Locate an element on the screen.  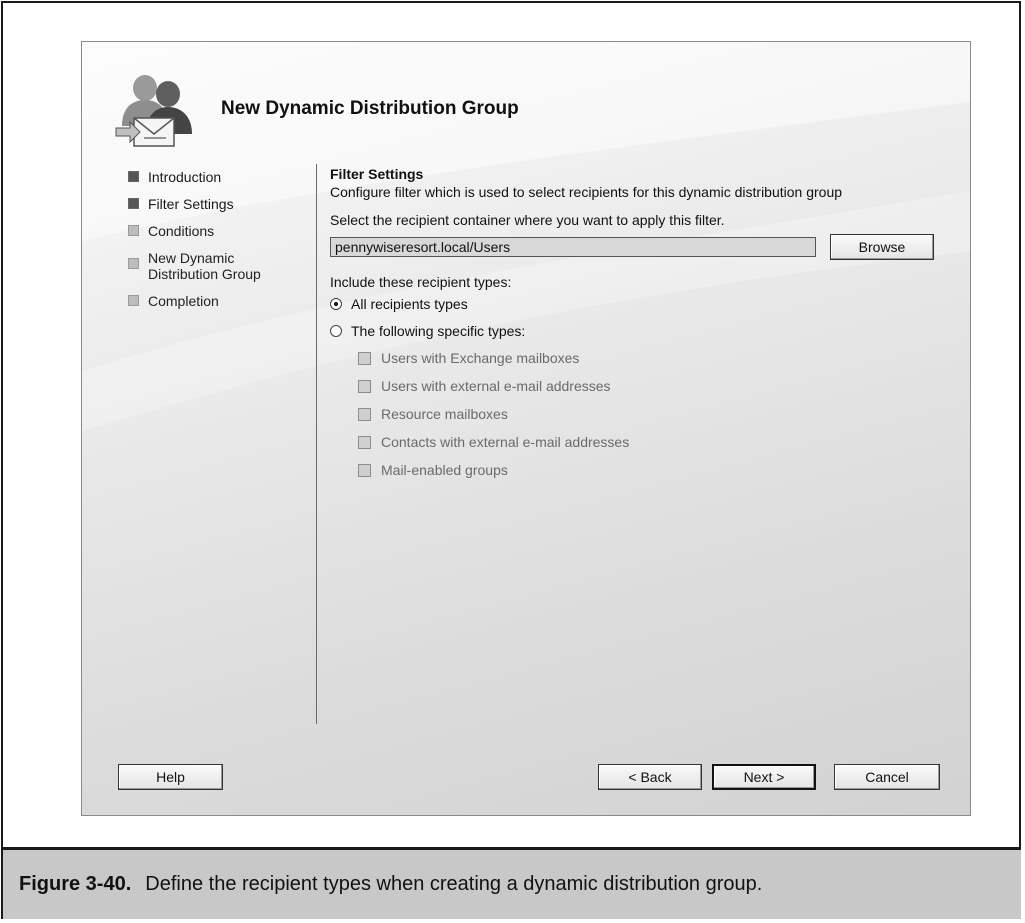
radio-specific-types: The following specific types: is located at coordinates (635, 331).